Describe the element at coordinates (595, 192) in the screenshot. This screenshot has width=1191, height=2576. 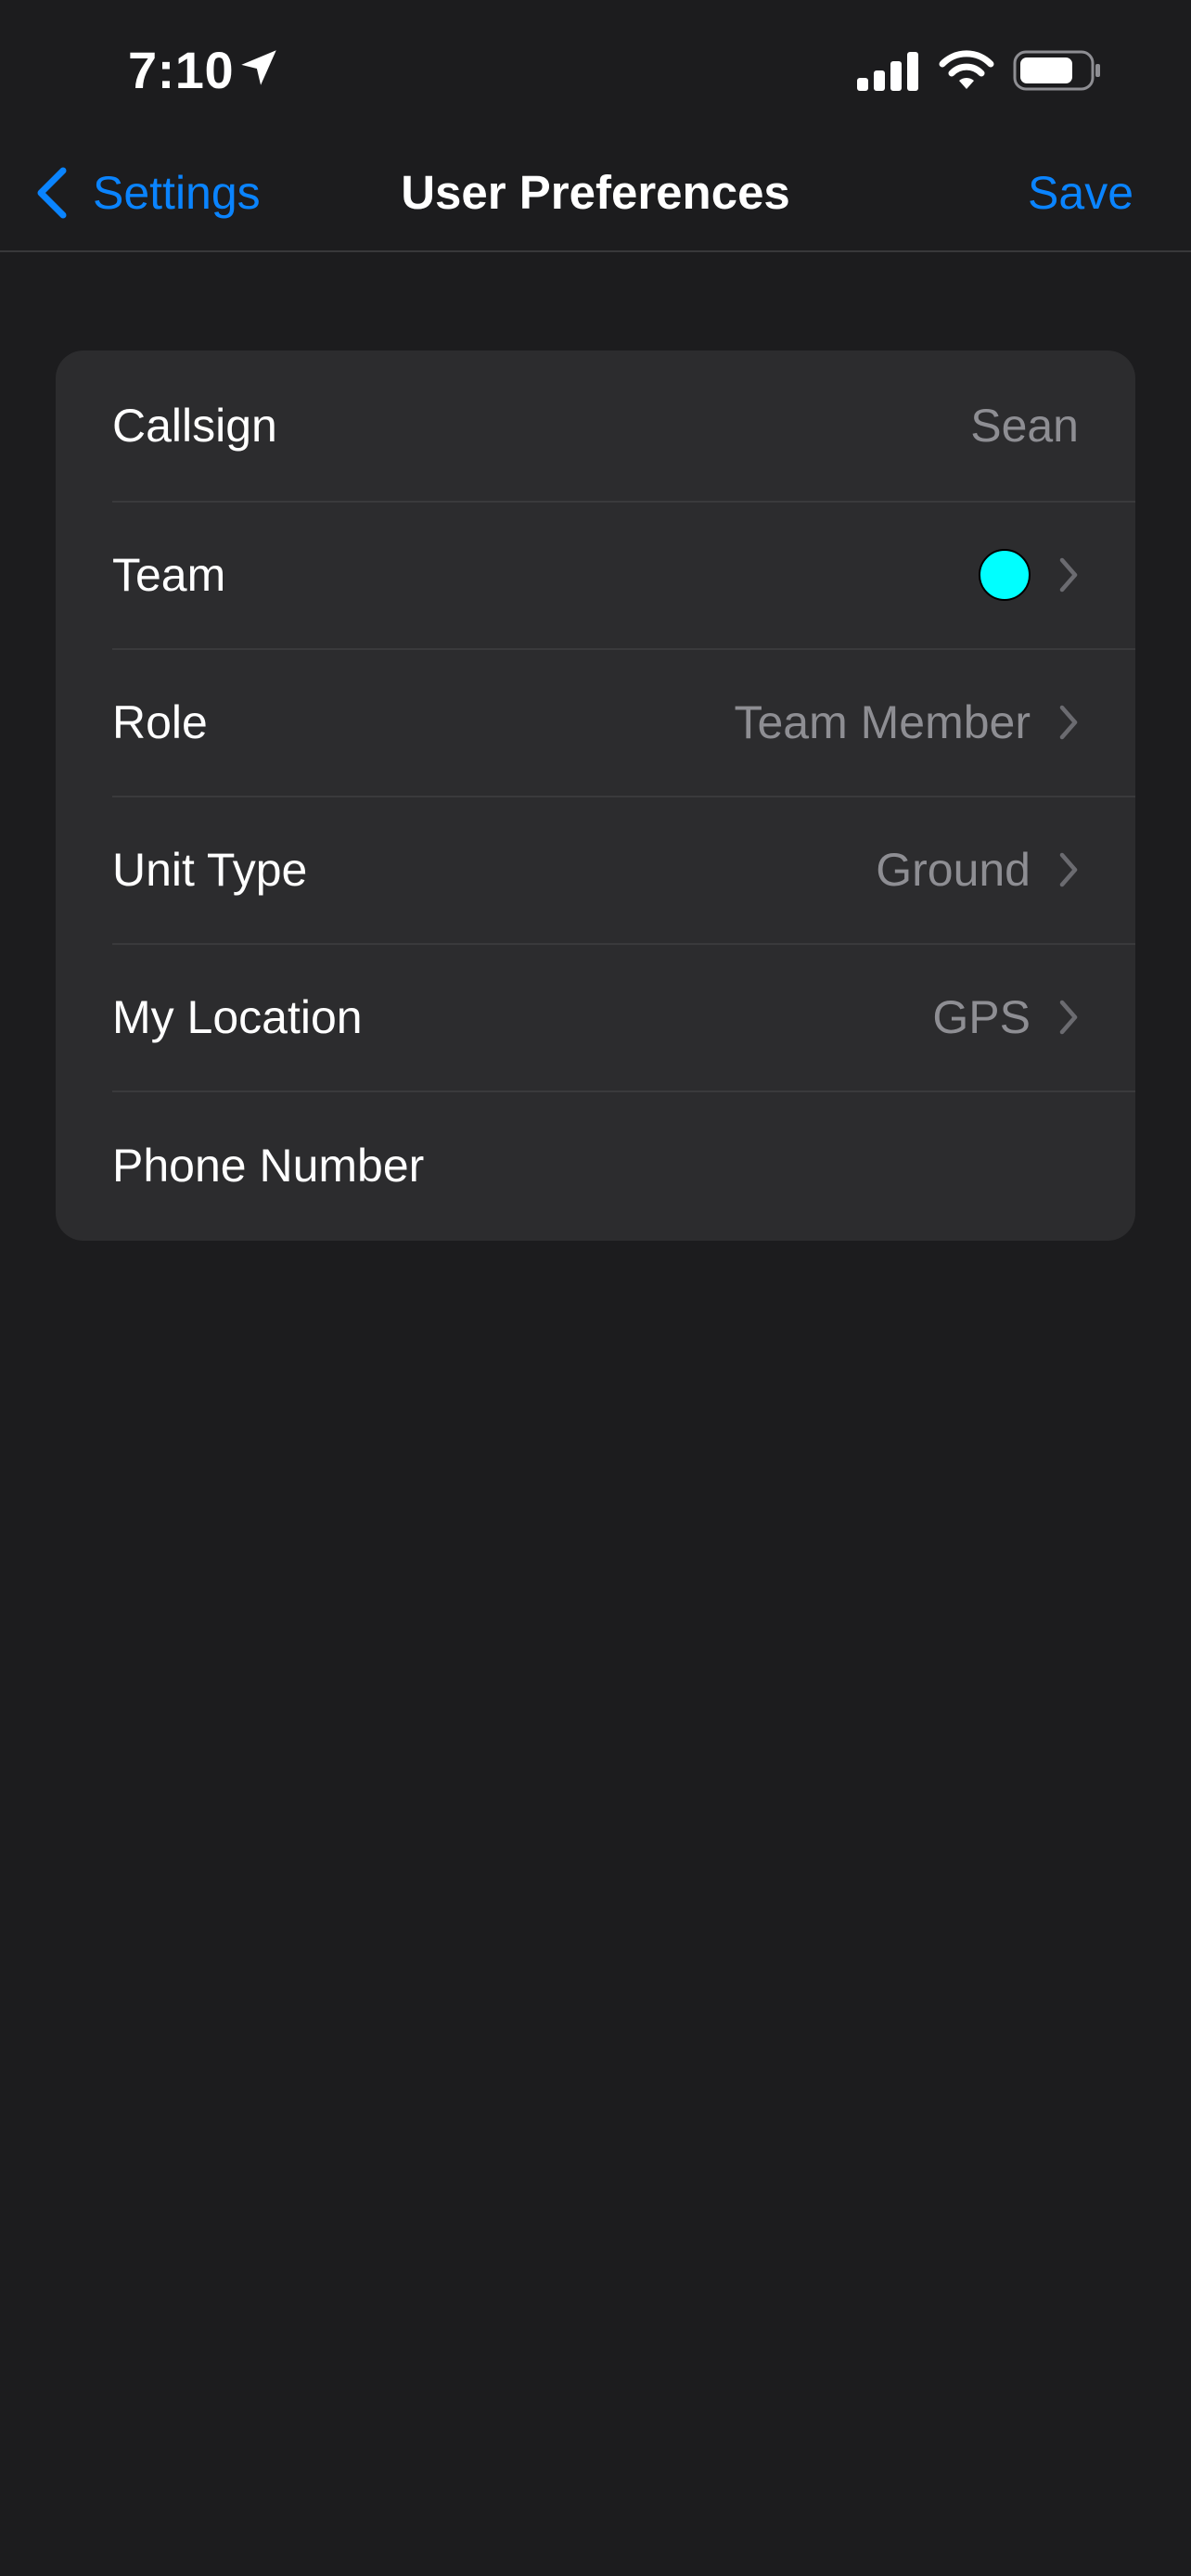
I see `page-title: User Preferences` at that location.